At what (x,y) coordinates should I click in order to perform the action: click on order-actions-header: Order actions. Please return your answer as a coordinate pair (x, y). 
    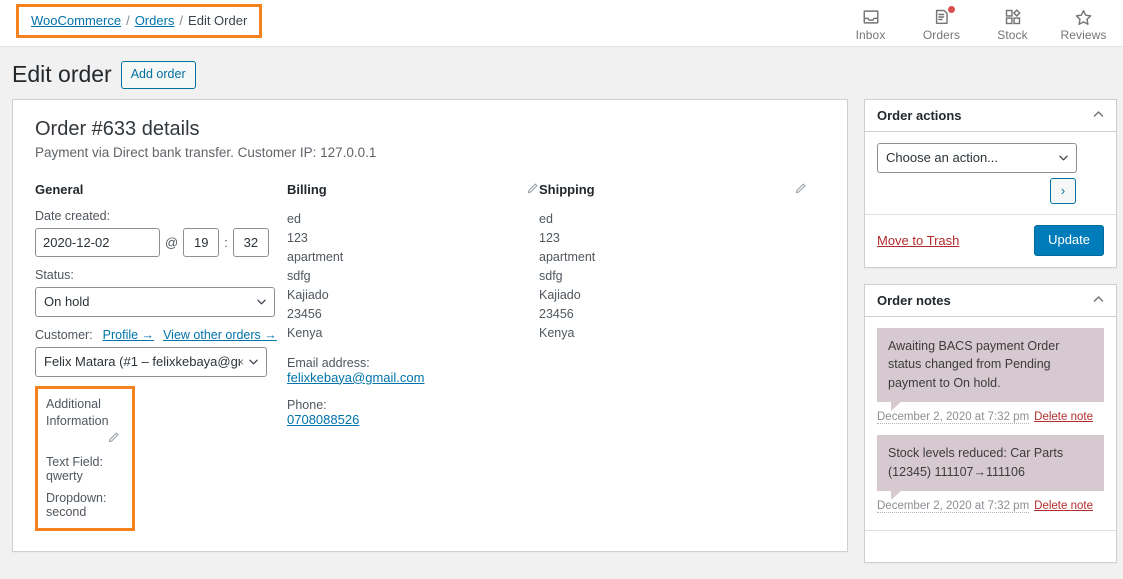
    Looking at the image, I should click on (990, 116).